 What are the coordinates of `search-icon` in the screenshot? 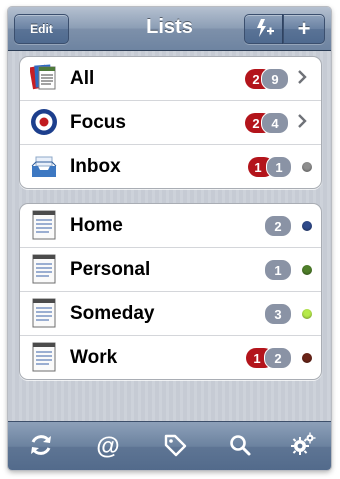 It's located at (240, 447).